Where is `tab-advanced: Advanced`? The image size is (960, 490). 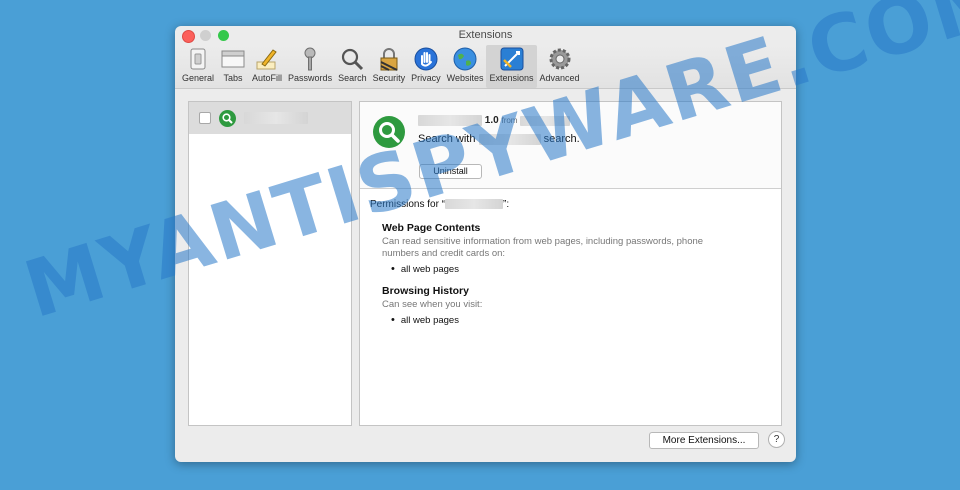 tab-advanced: Advanced is located at coordinates (560, 66).